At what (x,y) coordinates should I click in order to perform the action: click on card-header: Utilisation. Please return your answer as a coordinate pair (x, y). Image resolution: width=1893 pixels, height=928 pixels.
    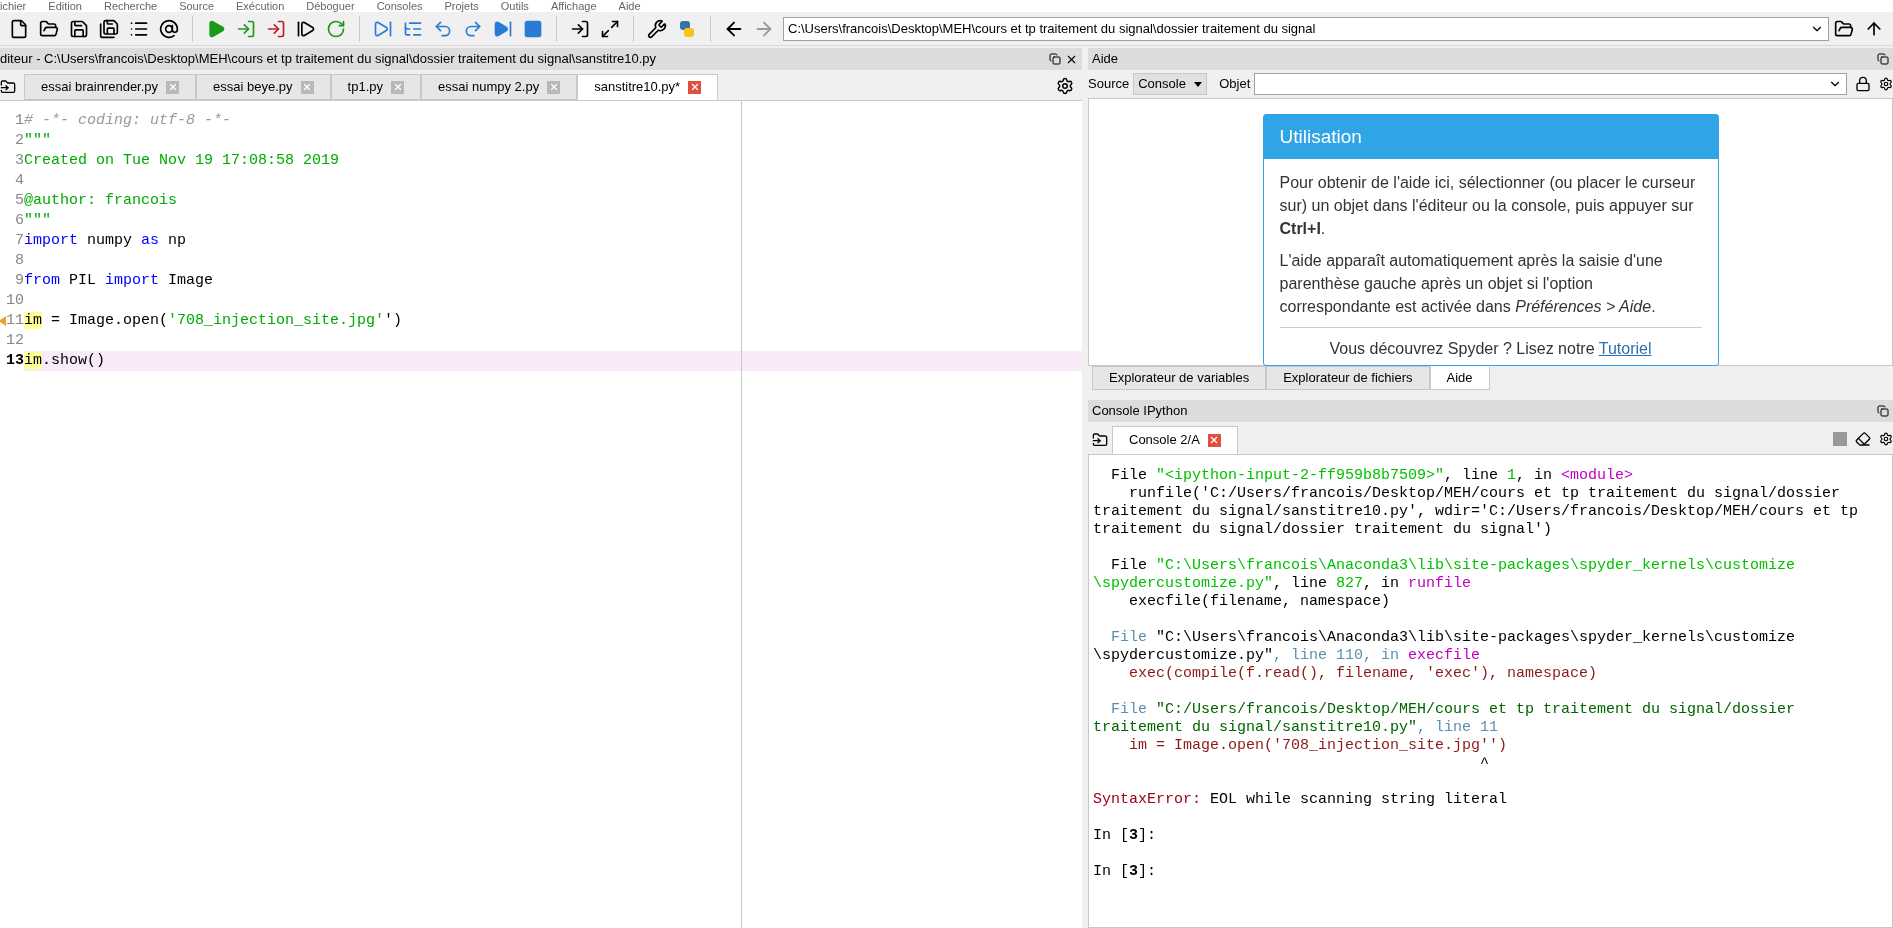
    Looking at the image, I should click on (1490, 137).